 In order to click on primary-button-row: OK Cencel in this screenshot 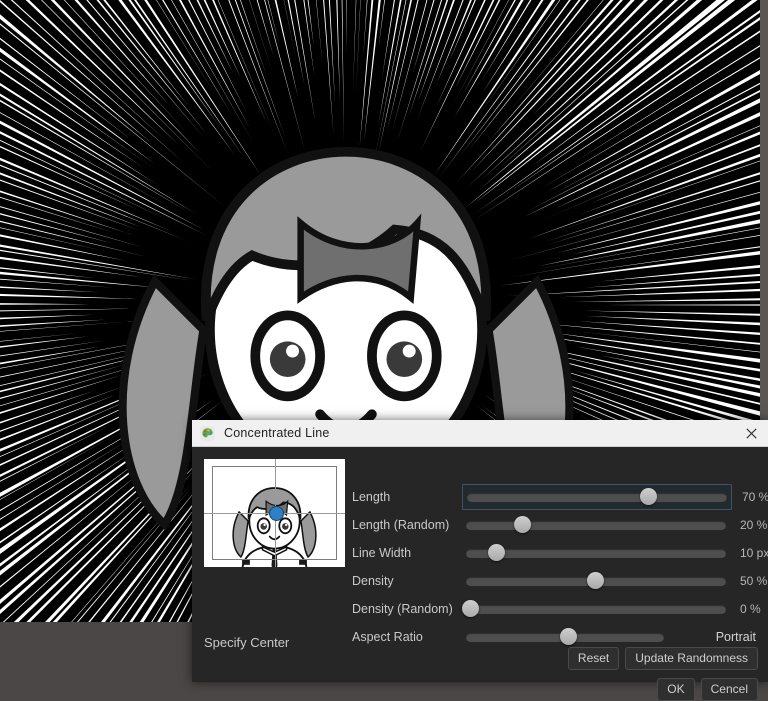, I will do `click(707, 689)`.